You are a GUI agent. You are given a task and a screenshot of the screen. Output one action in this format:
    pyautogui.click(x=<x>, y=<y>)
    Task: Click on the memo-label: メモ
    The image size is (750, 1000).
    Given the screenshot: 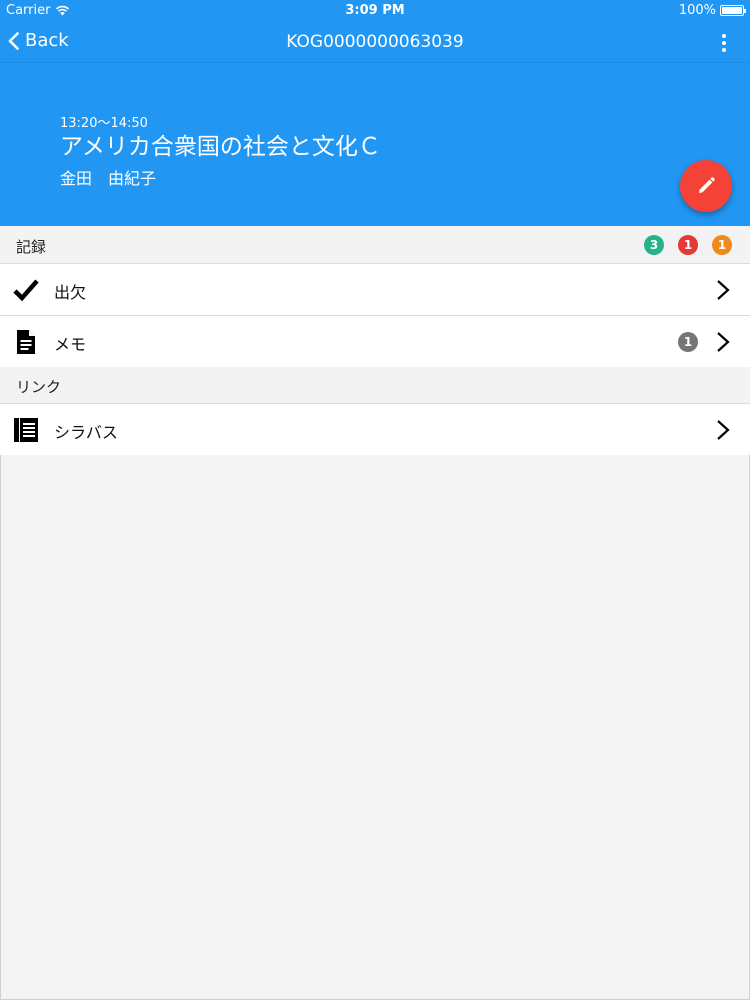 What is the action you would take?
    pyautogui.click(x=70, y=344)
    